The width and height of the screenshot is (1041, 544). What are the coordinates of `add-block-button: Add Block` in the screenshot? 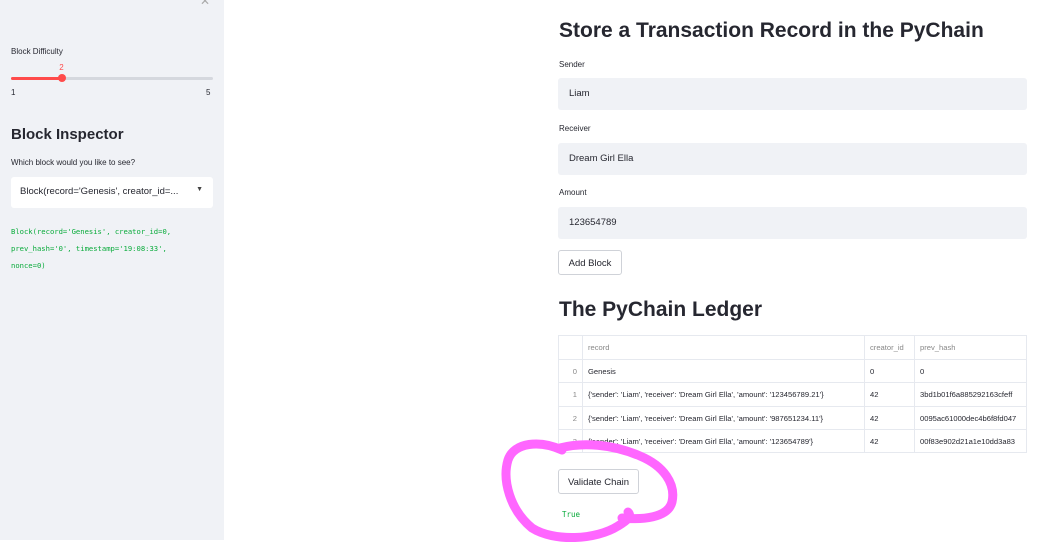 It's located at (590, 262).